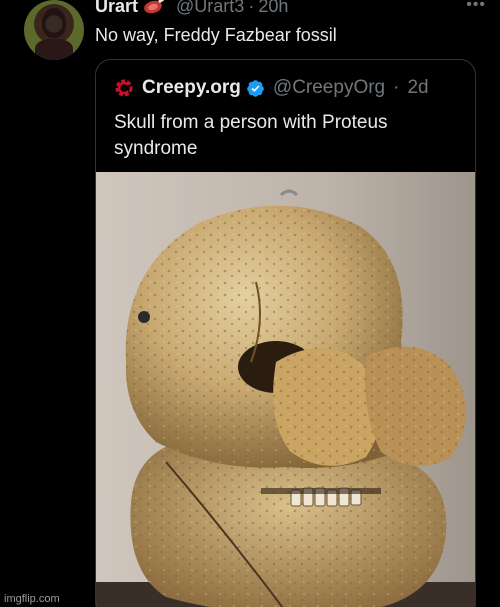 This screenshot has width=500, height=607. I want to click on quote-timestamp: 2d, so click(417, 88).